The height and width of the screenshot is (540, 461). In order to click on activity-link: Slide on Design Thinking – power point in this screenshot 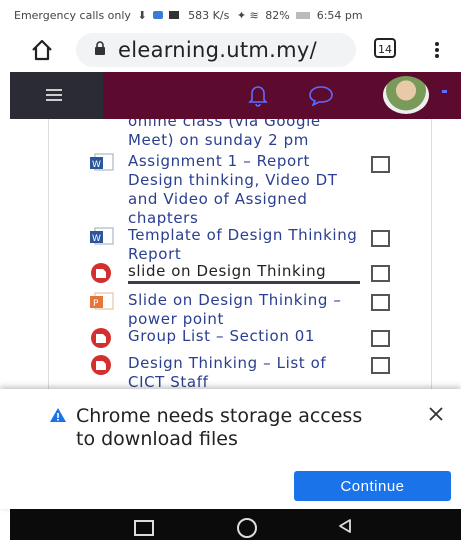, I will do `click(248, 310)`.